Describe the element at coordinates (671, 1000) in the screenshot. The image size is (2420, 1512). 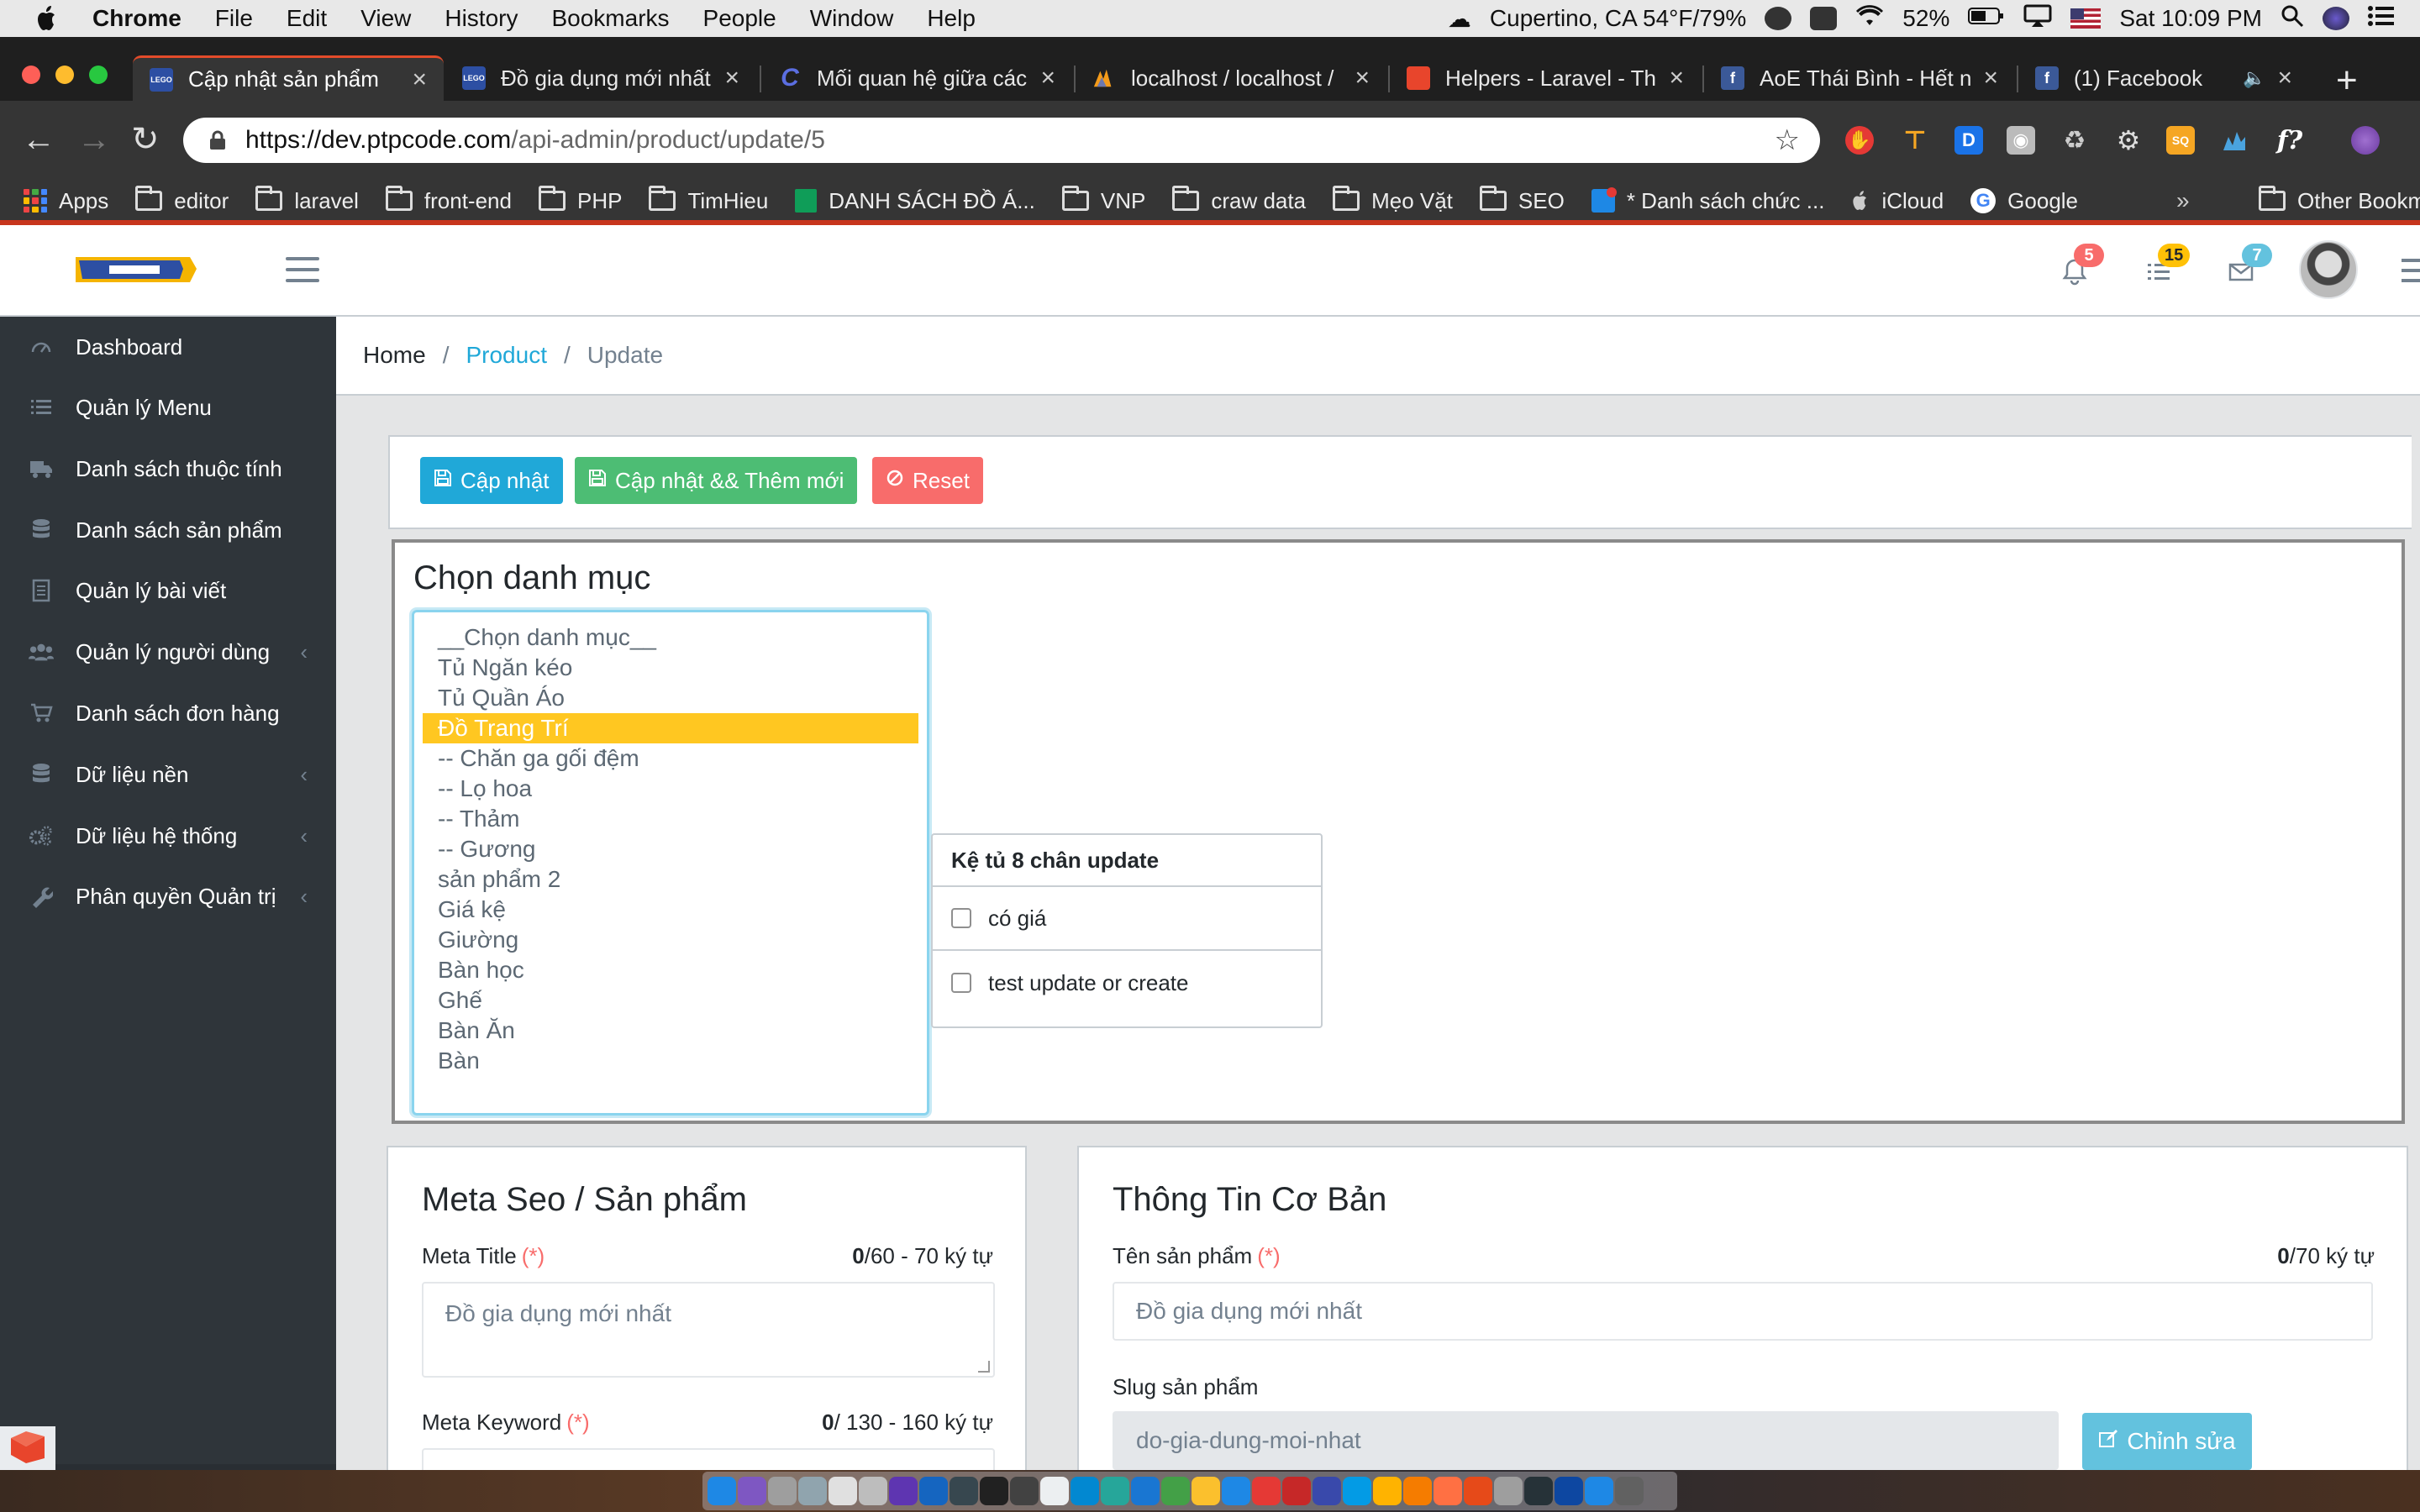
I see `category-option: Ghế` at that location.